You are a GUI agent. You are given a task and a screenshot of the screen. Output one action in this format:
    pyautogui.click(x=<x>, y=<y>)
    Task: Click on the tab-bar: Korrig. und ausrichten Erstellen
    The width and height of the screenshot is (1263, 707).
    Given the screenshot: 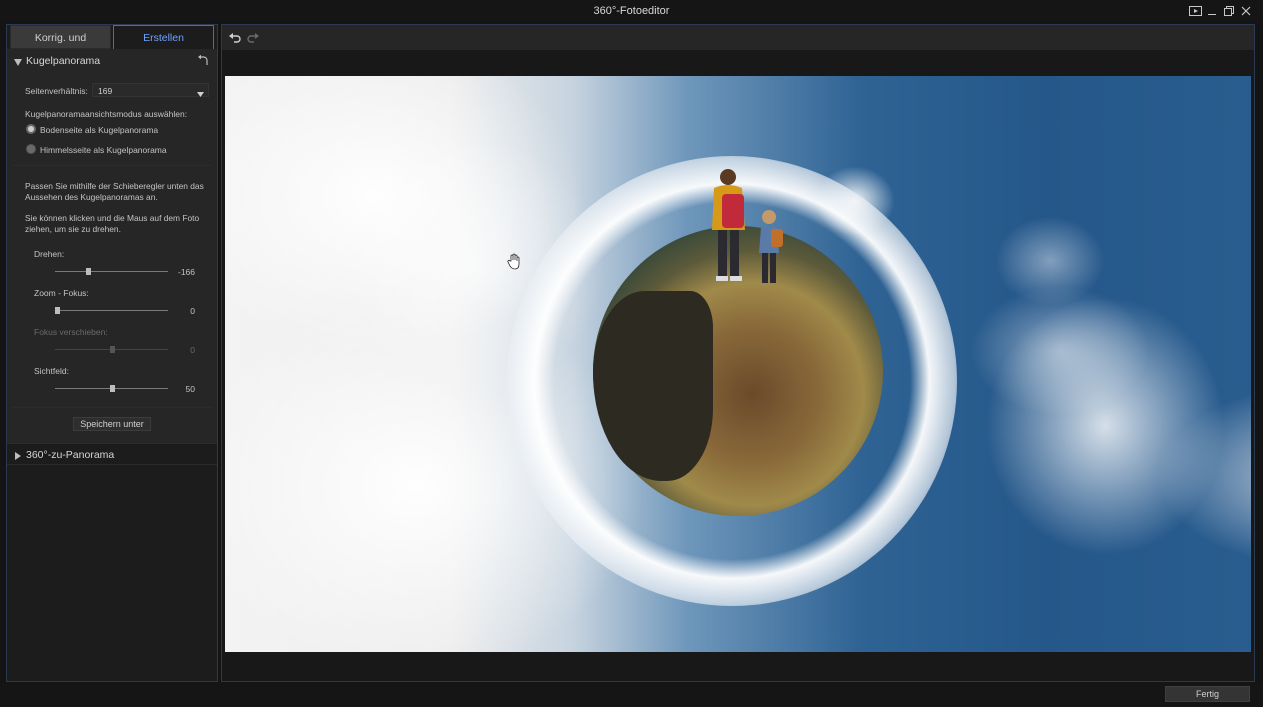 What is the action you would take?
    pyautogui.click(x=112, y=46)
    